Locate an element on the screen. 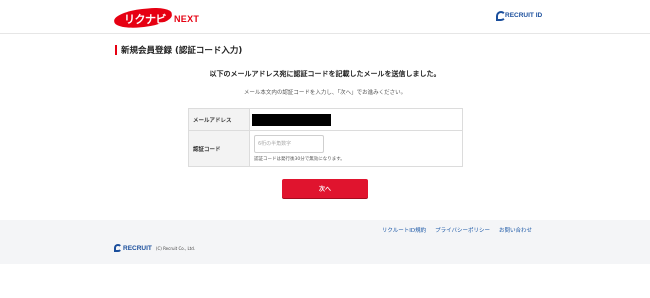  title-accent-bar is located at coordinates (116, 50).